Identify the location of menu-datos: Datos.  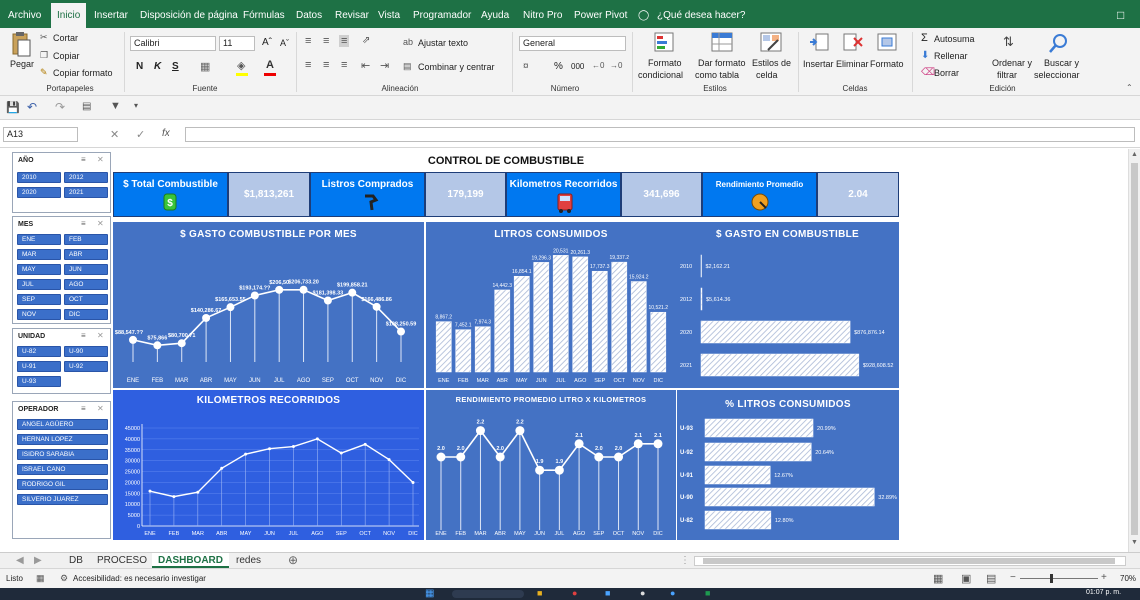
(309, 14).